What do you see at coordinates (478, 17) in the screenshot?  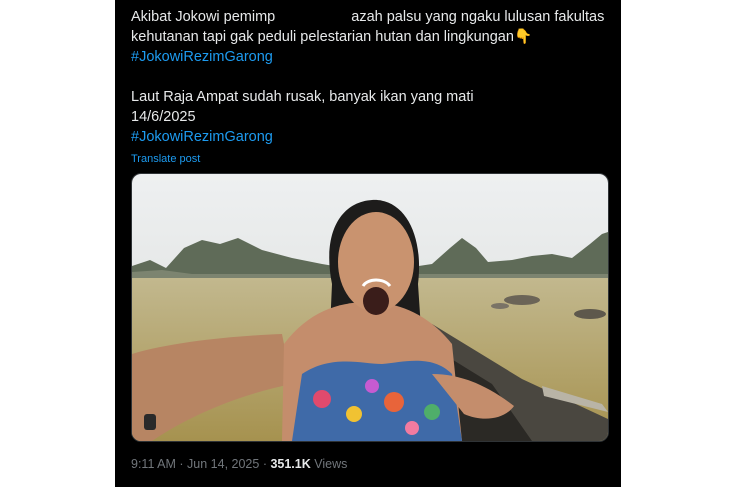 I see `tweet-text-line1-end: azah palsu yang ngaku lulusan fakultas` at bounding box center [478, 17].